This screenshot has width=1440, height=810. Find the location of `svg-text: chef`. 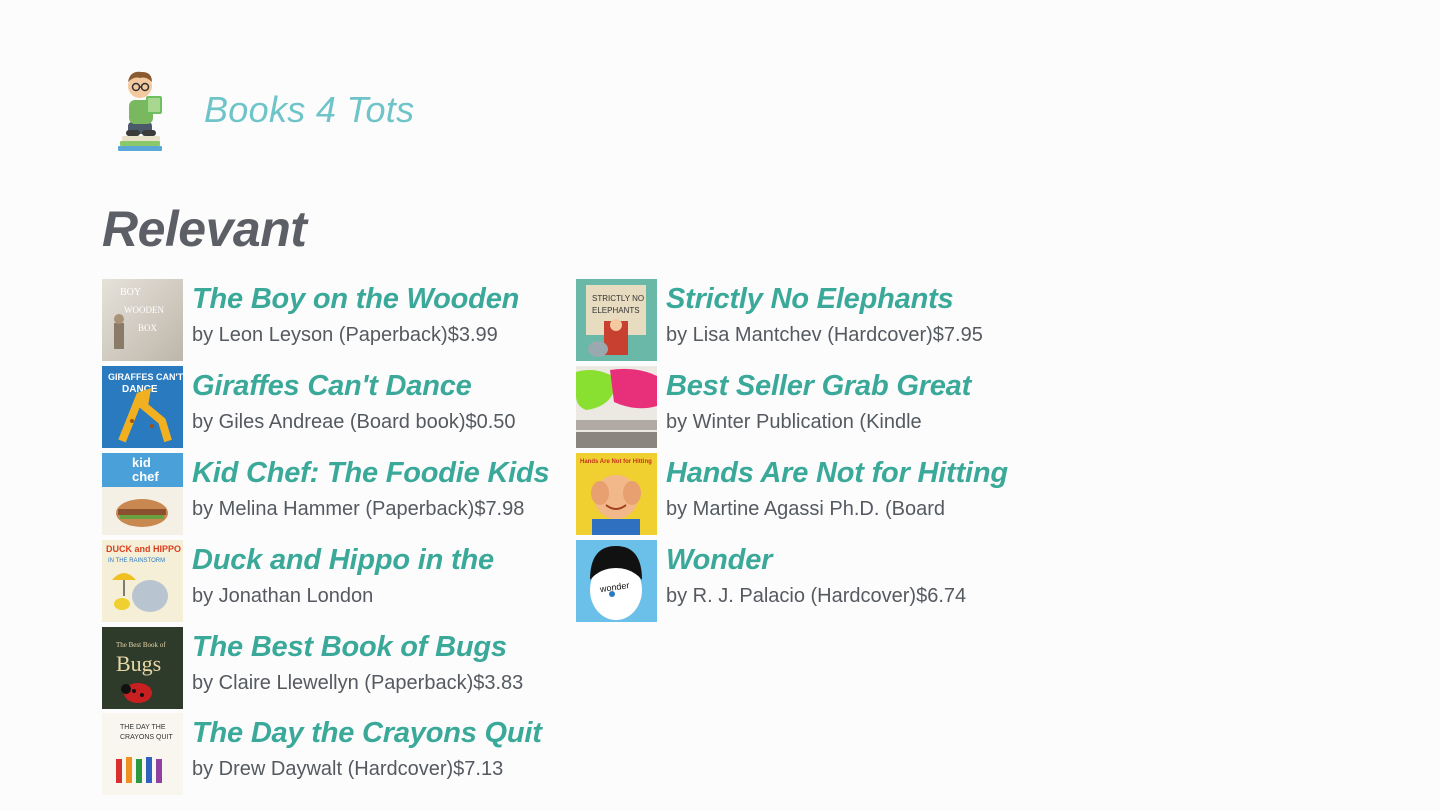

svg-text: chef is located at coordinates (145, 476).